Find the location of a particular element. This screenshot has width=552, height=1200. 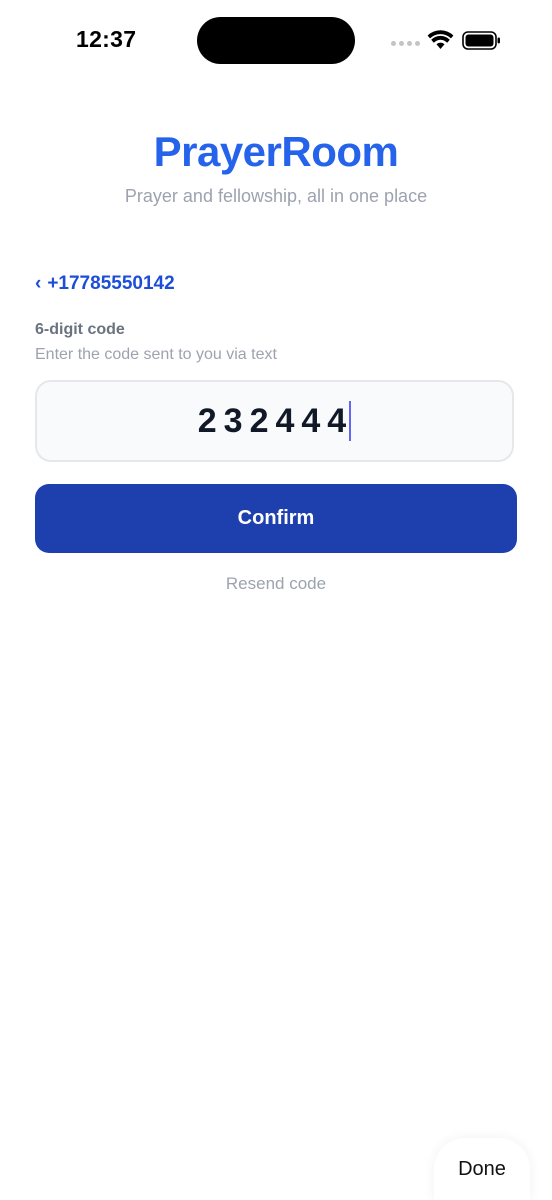

done-button: Done is located at coordinates (482, 1169).